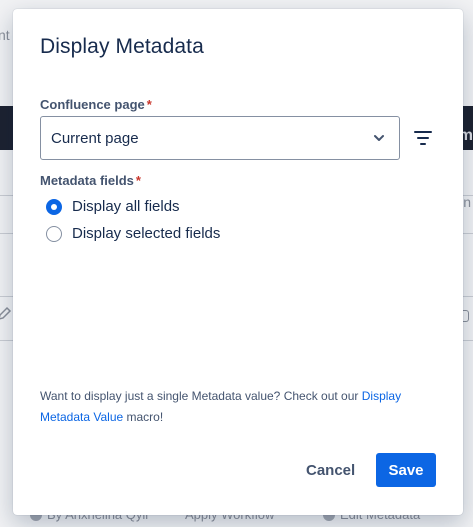 This screenshot has width=473, height=527. I want to click on info-text-suffix: macro!, so click(143, 417).